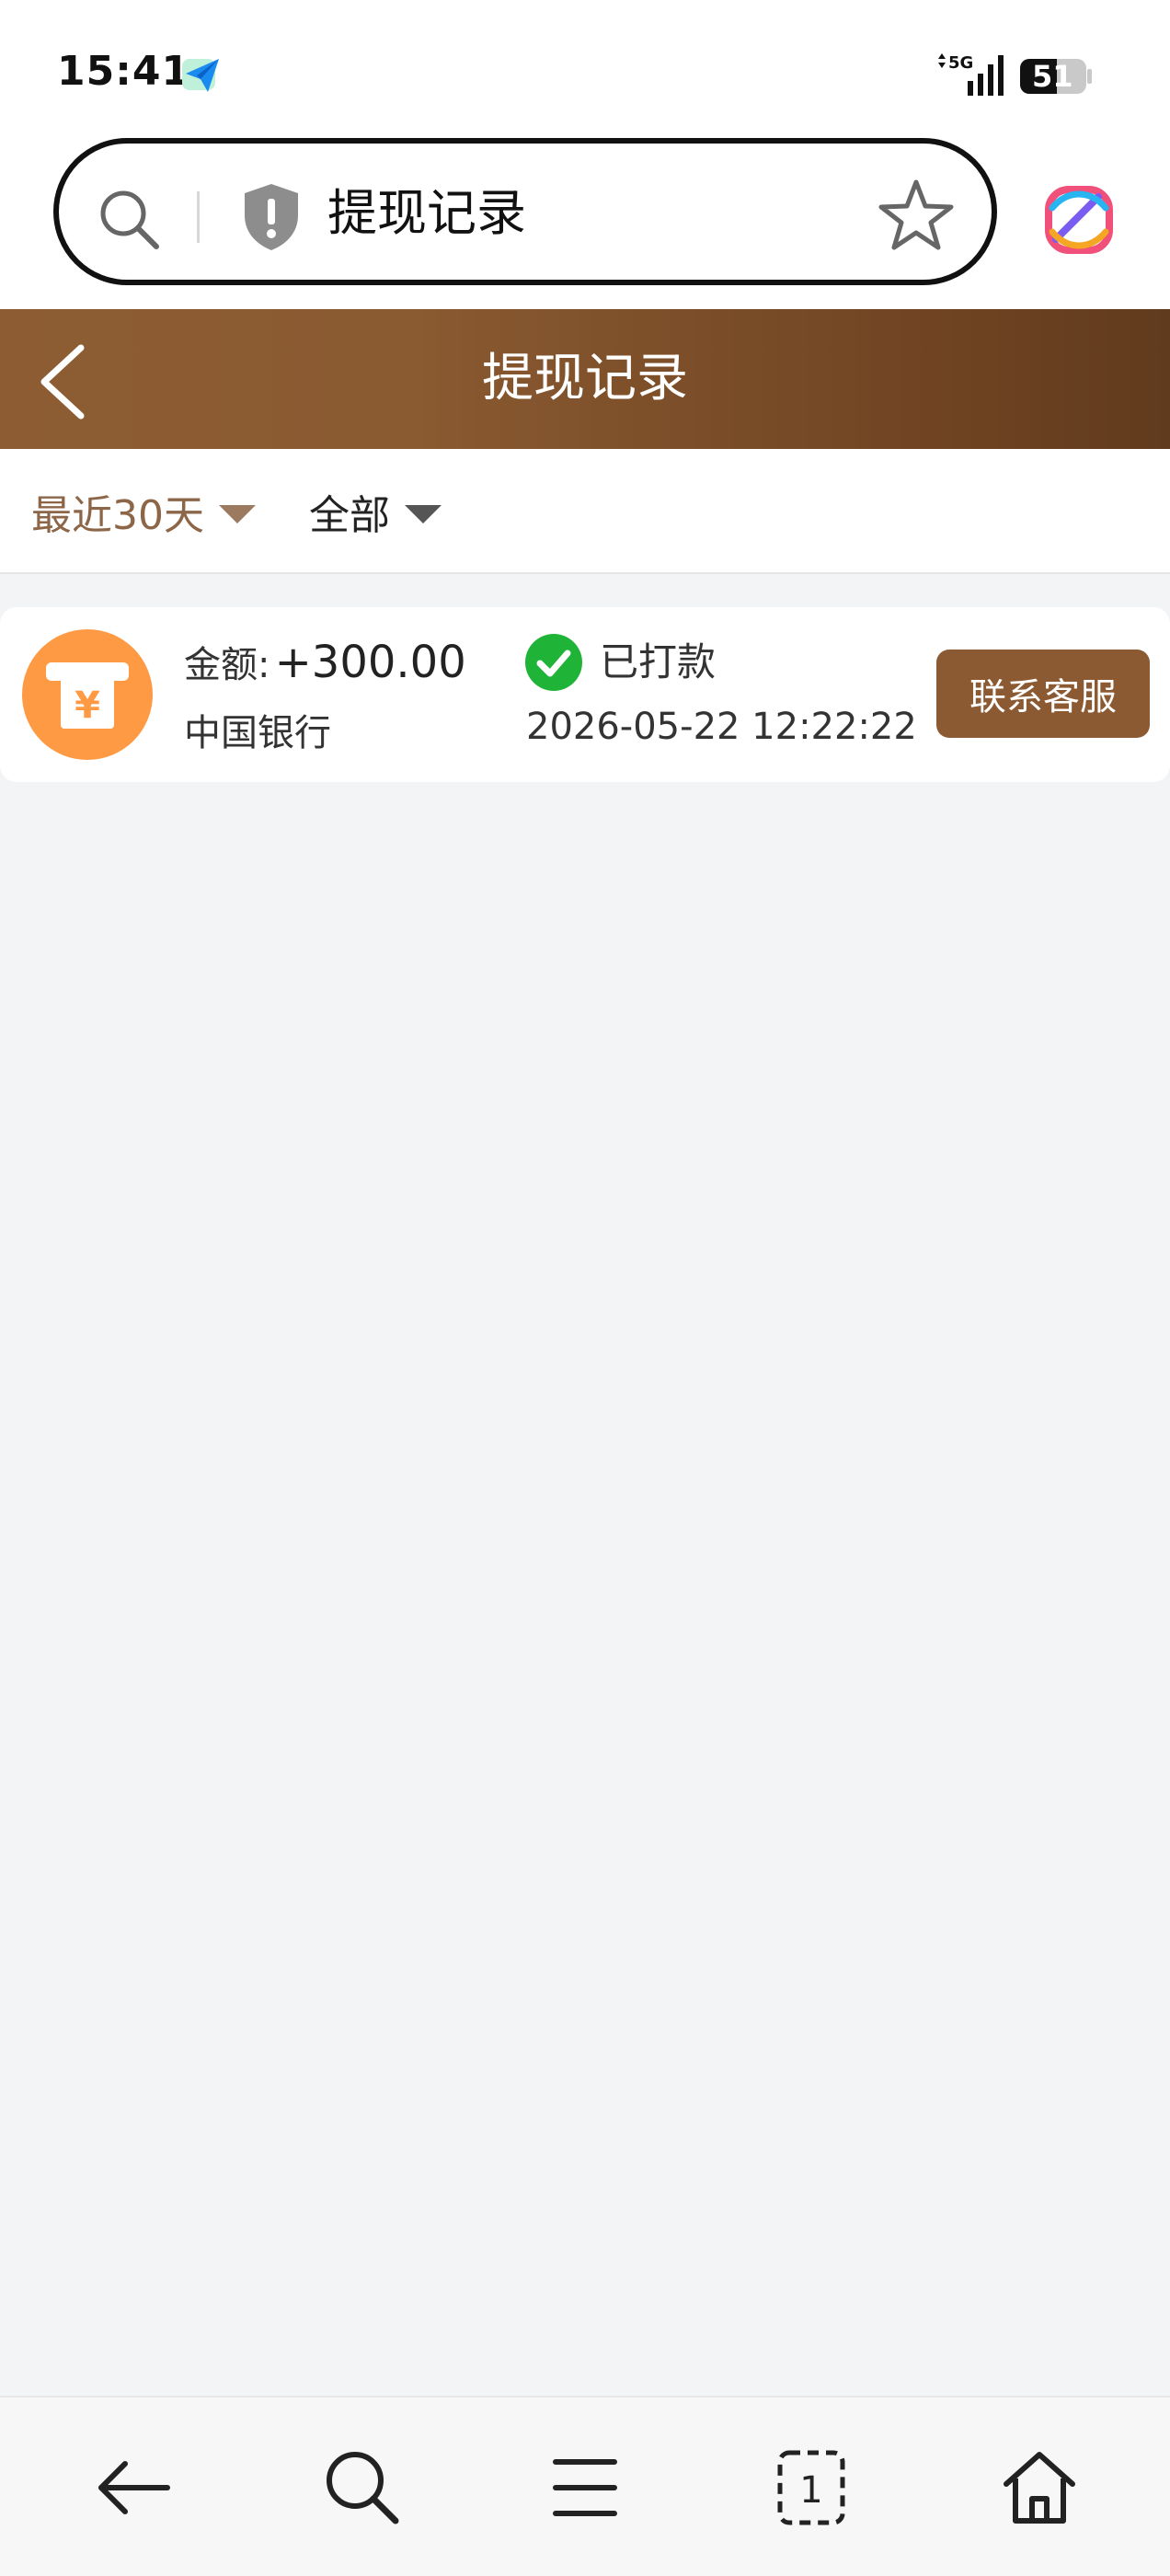 The width and height of the screenshot is (1170, 2576). What do you see at coordinates (349, 515) in the screenshot?
I see `status-filter-label: 全部` at bounding box center [349, 515].